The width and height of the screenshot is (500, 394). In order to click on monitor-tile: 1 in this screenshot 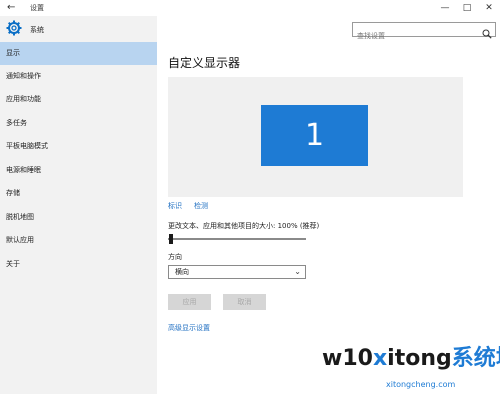, I will do `click(314, 135)`.